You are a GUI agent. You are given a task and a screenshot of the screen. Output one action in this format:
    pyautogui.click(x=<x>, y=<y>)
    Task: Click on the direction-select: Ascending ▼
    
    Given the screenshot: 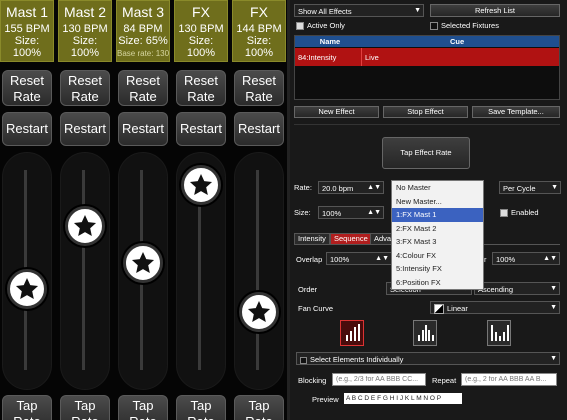 What is the action you would take?
    pyautogui.click(x=517, y=288)
    